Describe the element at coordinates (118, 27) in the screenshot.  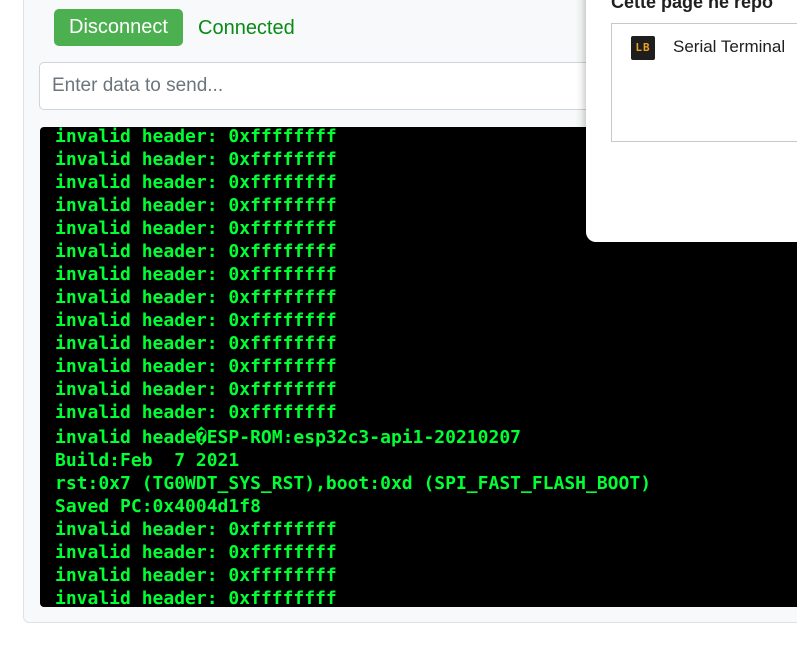
I see `disconnect-button: Disconnect` at that location.